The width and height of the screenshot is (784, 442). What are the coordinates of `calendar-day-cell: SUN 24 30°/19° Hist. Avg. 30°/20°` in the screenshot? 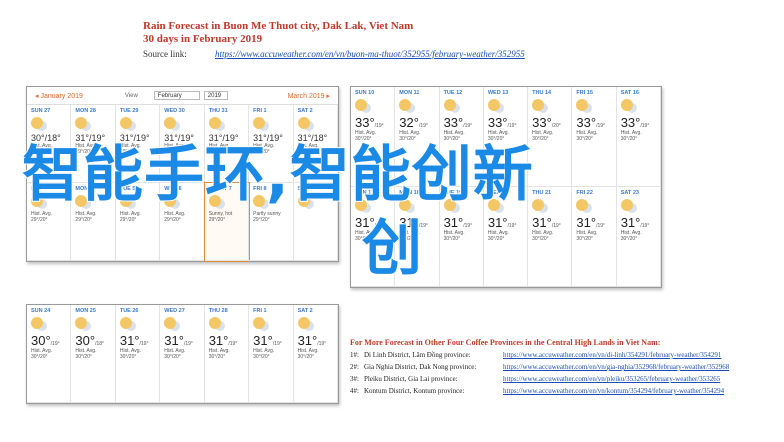 It's located at (49, 354).